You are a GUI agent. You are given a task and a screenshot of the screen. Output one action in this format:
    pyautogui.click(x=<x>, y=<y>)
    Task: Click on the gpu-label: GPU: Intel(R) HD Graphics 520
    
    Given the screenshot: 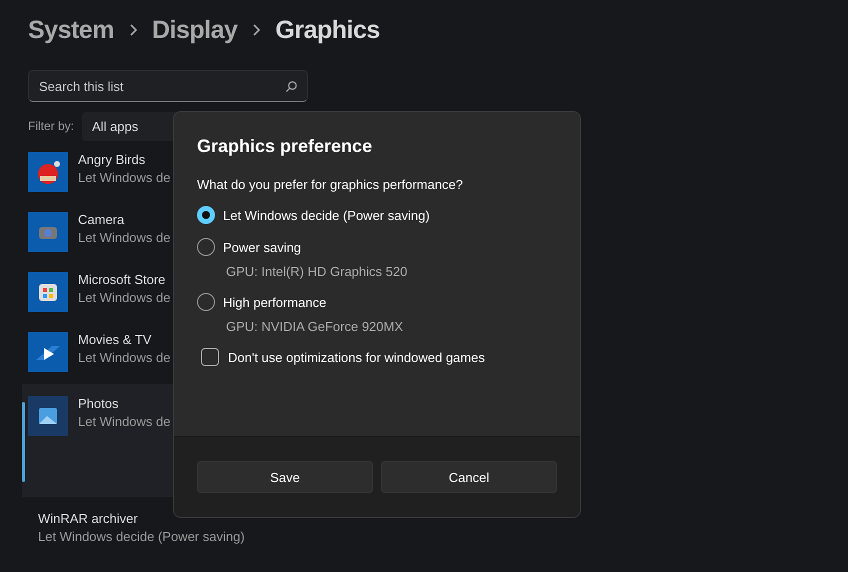 What is the action you would take?
    pyautogui.click(x=316, y=272)
    